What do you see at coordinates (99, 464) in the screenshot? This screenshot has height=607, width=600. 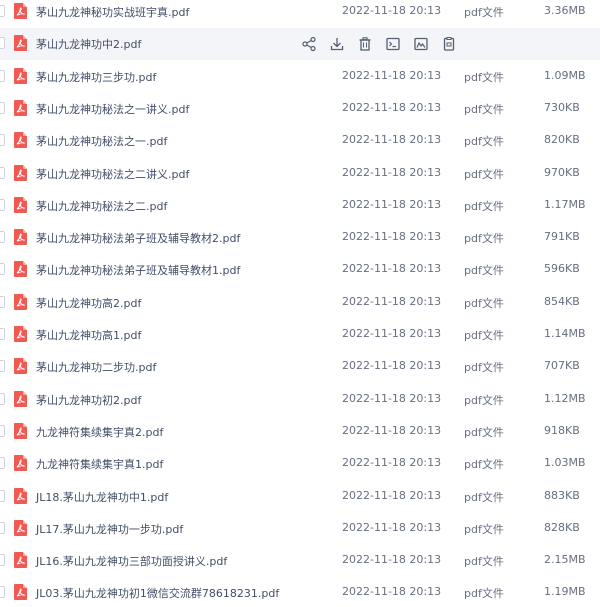 I see `file-name-link: 九龙神符集续集宇真1.pdf` at bounding box center [99, 464].